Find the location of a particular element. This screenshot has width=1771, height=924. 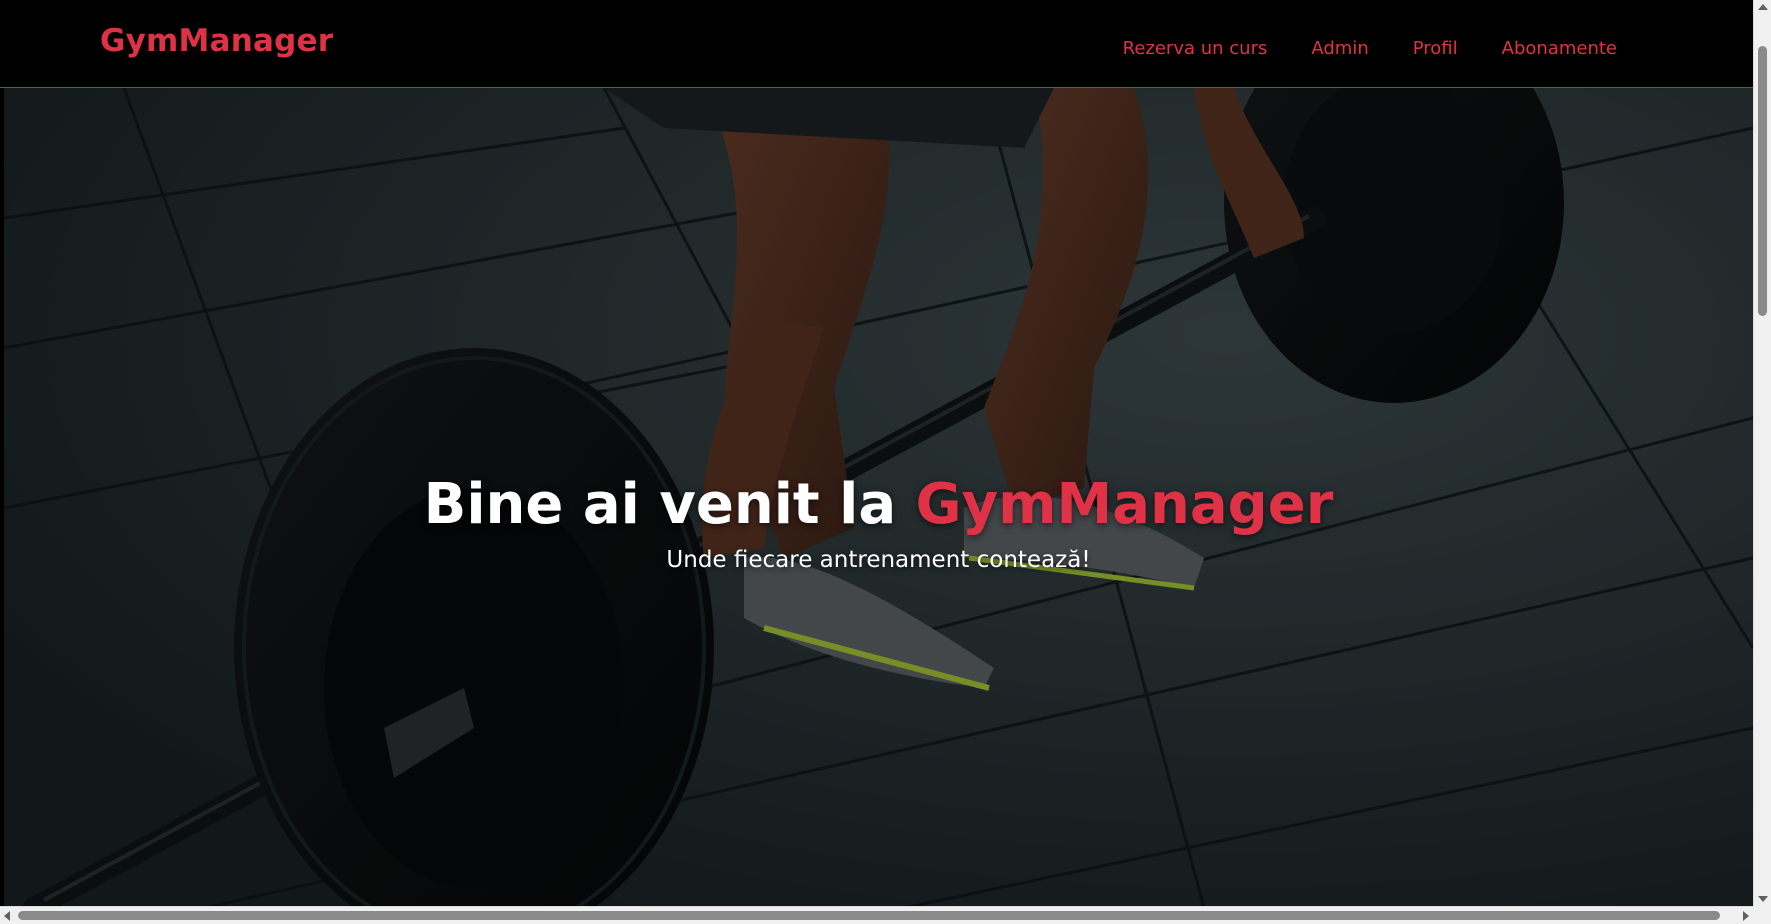

scroll-up-arrow-icon is located at coordinates (1763, 7).